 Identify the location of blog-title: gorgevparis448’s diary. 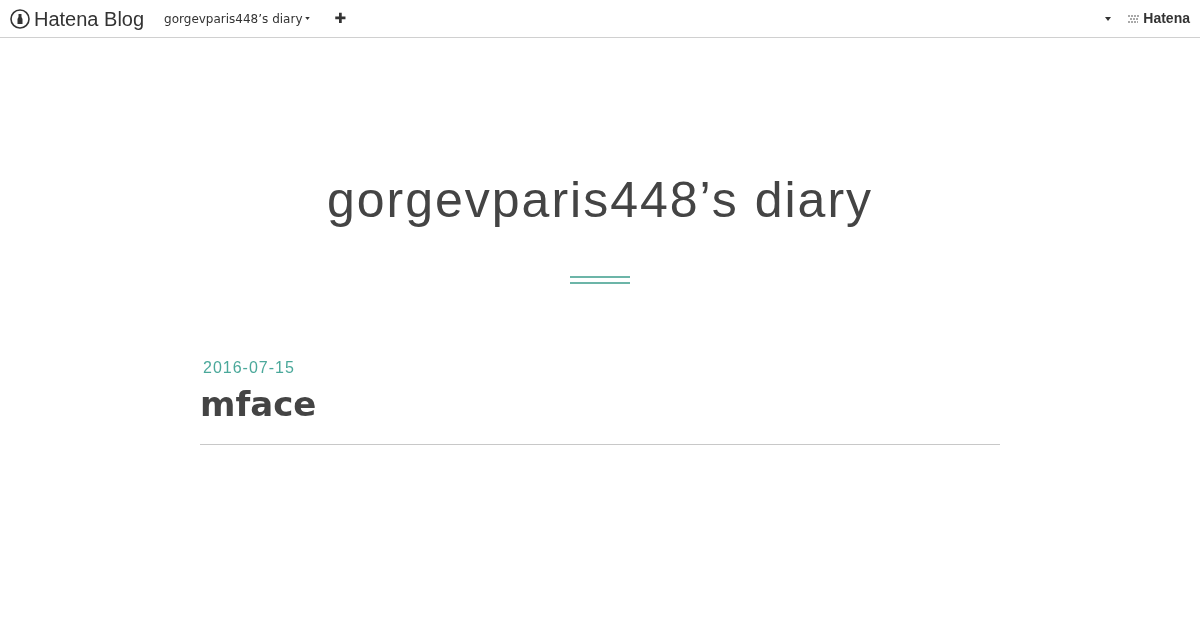
(600, 200).